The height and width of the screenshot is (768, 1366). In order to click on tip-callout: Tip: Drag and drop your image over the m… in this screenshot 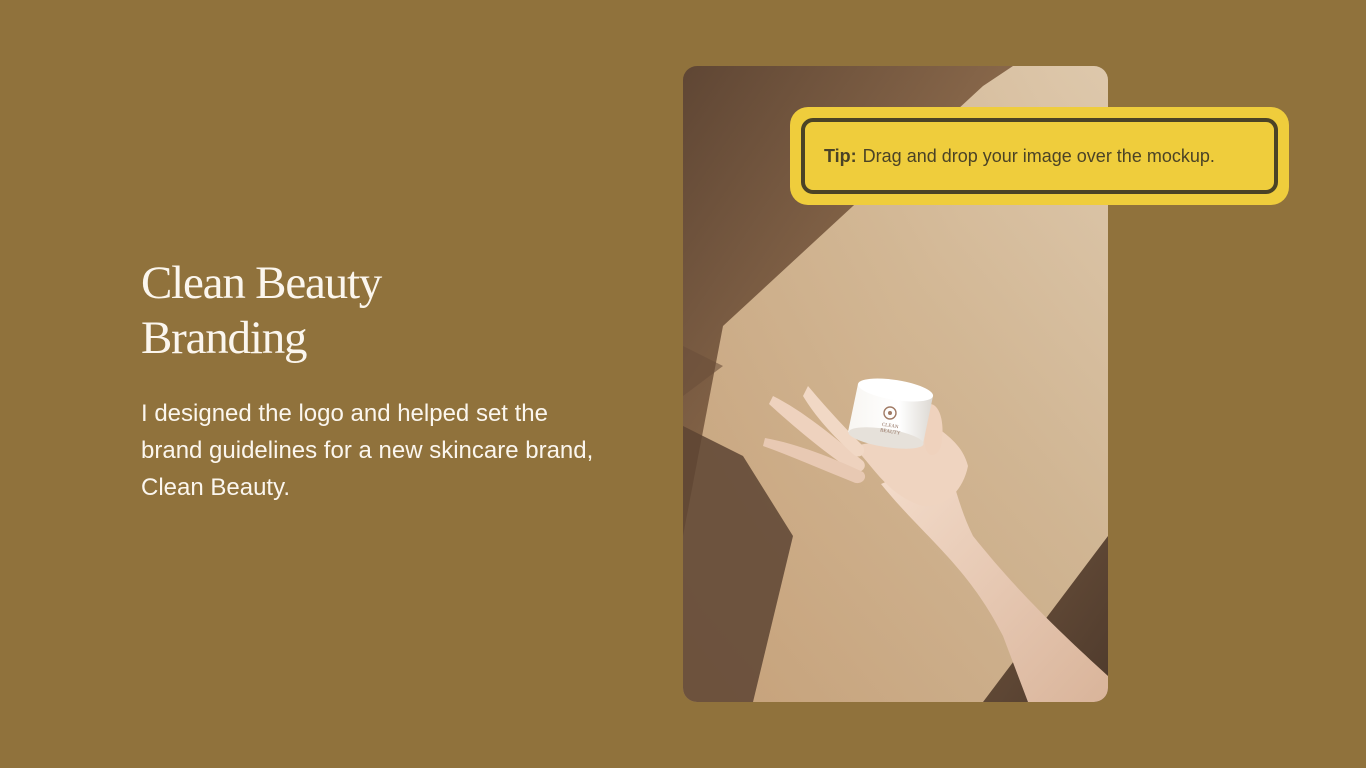, I will do `click(1039, 156)`.